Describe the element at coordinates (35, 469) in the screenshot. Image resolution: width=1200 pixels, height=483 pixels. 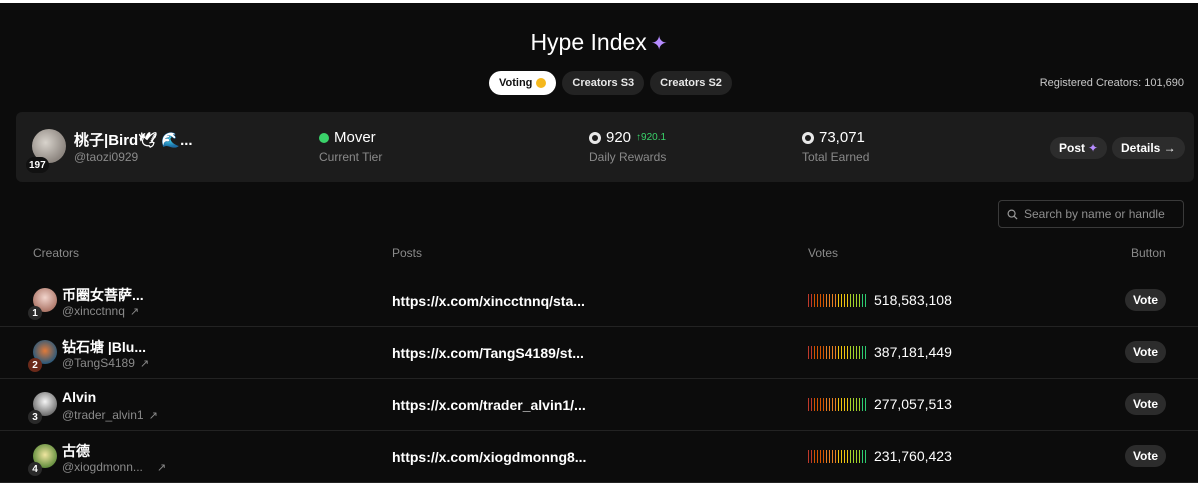
I see `row-rank-badge: 4` at that location.